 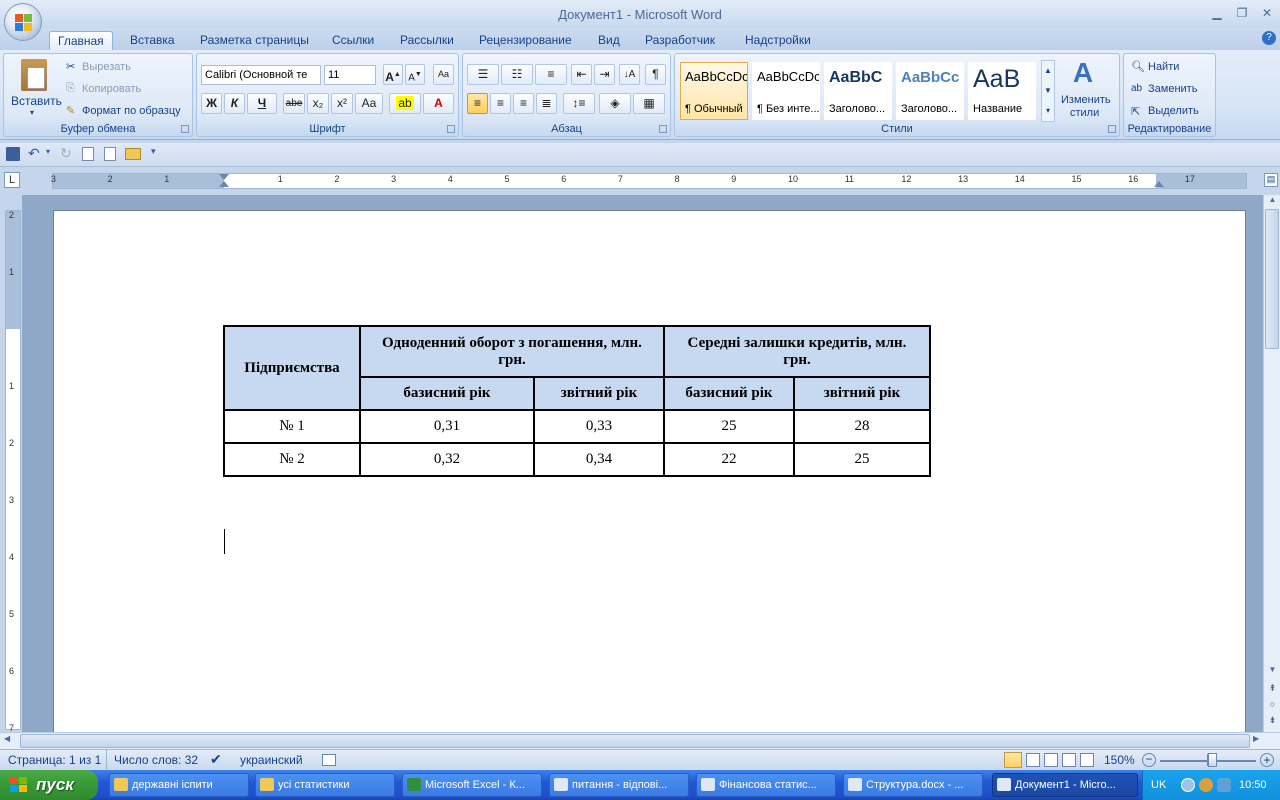 I want to click on horizontal-ruler: 3 2 1 1 2 3 4 5 6 7 8 9 10 11 12 13 14 15 16 17, so click(x=649, y=181).